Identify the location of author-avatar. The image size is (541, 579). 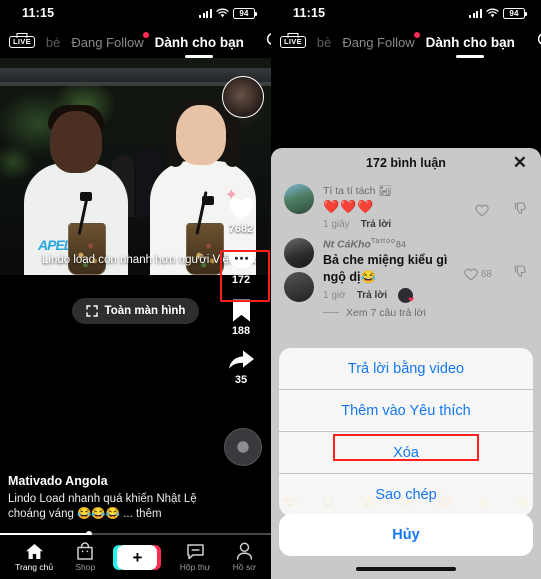
(243, 97).